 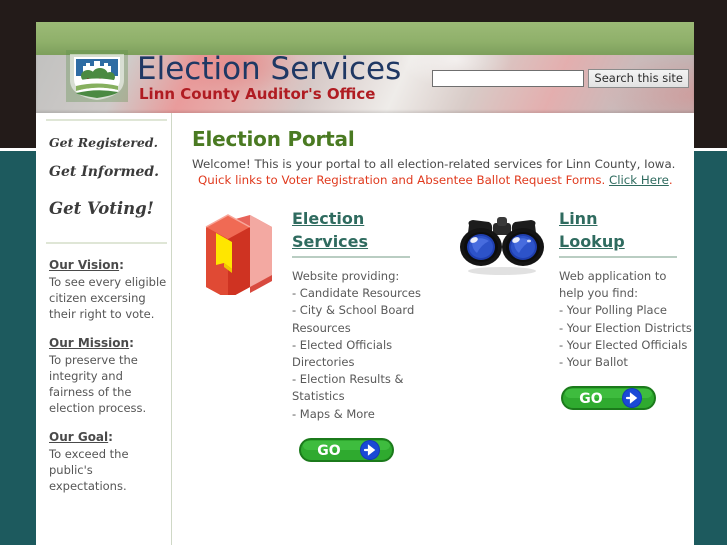 I want to click on site-search: Search this site, so click(x=560, y=78).